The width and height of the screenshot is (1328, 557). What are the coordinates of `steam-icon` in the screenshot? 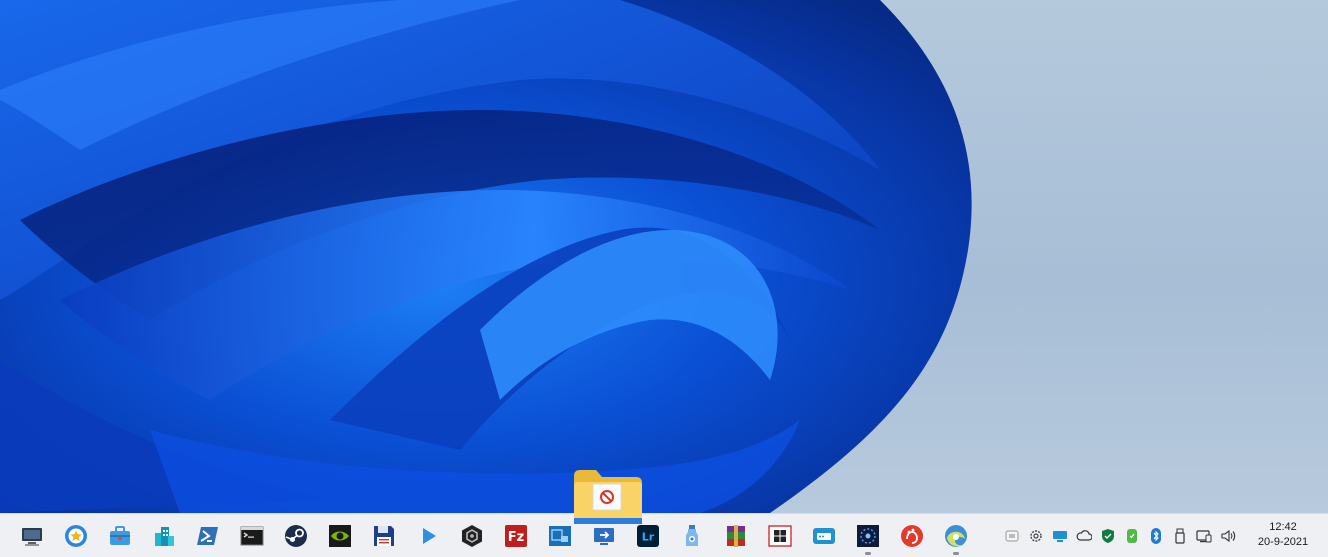 It's located at (296, 535).